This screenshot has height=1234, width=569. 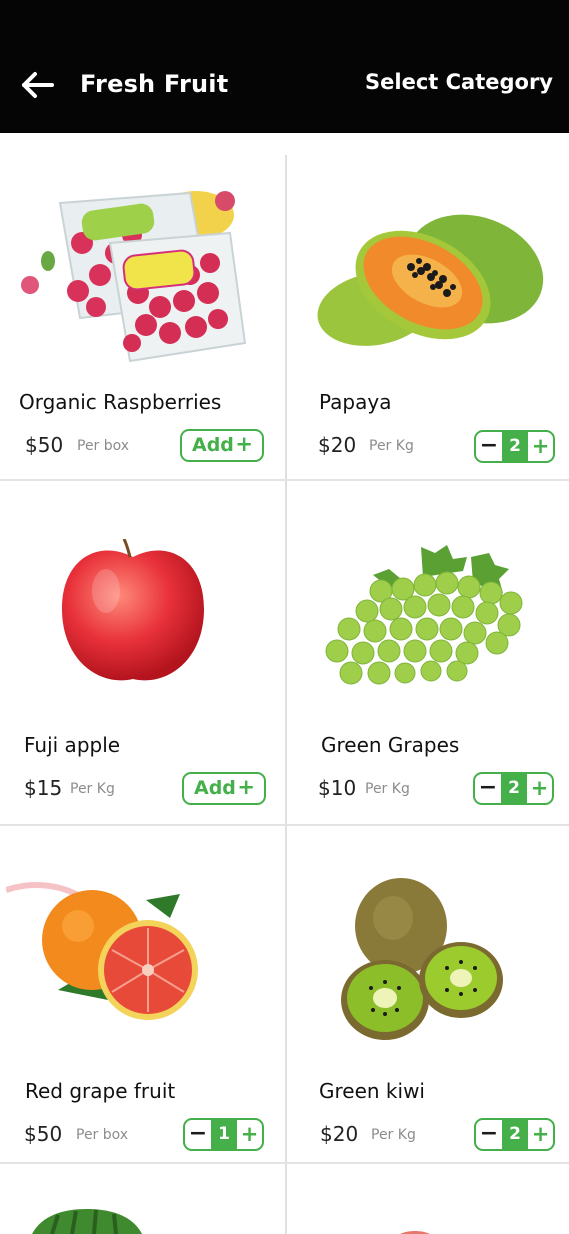 What do you see at coordinates (284, 66) in the screenshot?
I see `app-header: Fresh Fruit Select Category` at bounding box center [284, 66].